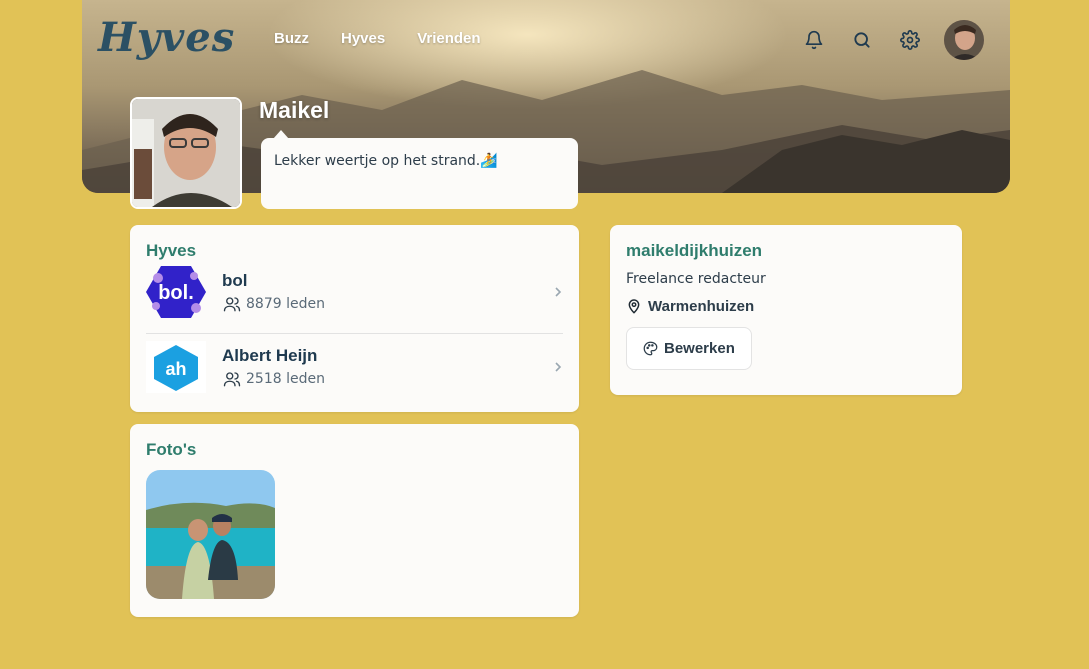 Image resolution: width=1089 pixels, height=669 pixels. I want to click on hyve-info: bol 8879 leden, so click(273, 292).